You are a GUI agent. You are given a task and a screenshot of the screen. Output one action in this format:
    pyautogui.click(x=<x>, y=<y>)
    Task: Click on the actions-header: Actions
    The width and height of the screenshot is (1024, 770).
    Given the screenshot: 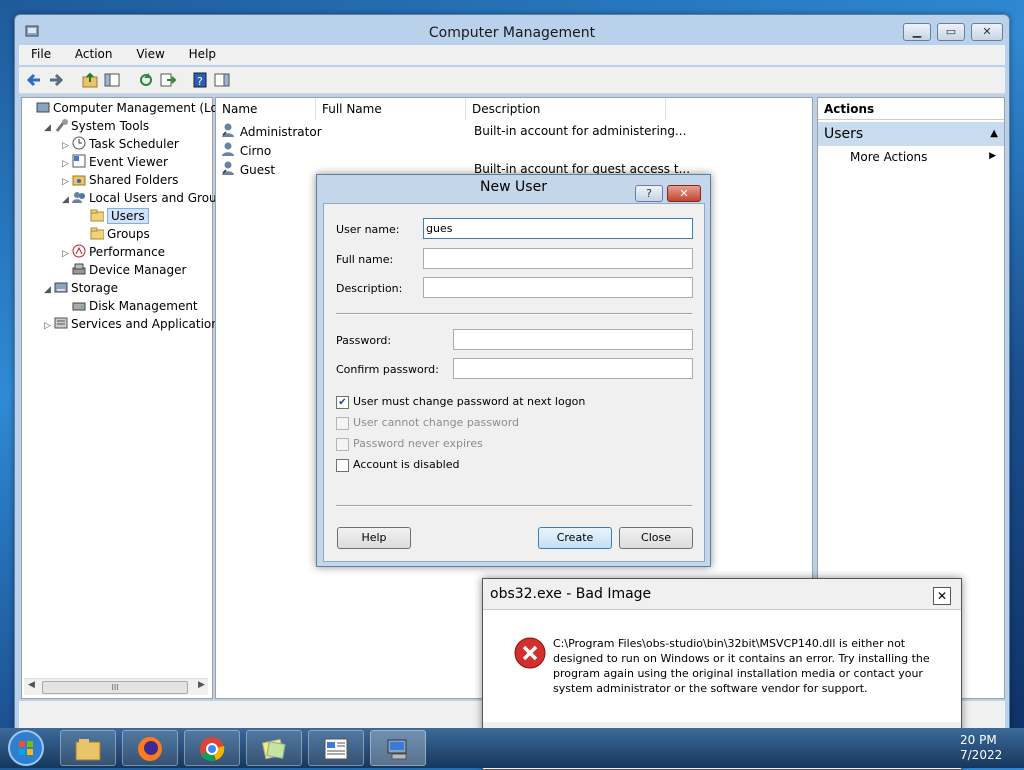 What is the action you would take?
    pyautogui.click(x=911, y=109)
    